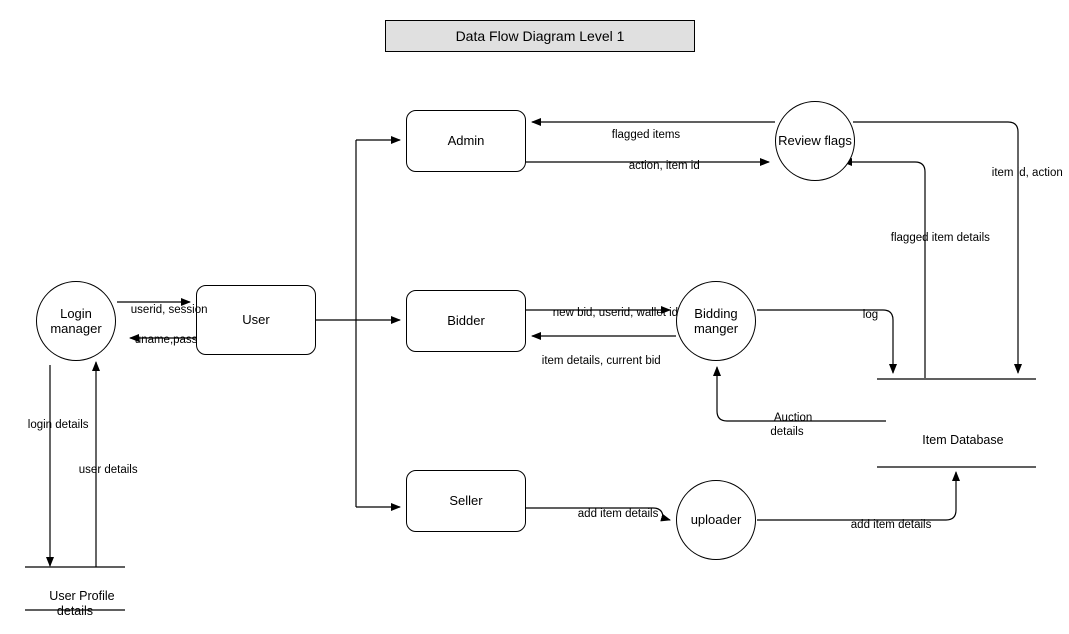  I want to click on process-review-flags: Review flags, so click(815, 141).